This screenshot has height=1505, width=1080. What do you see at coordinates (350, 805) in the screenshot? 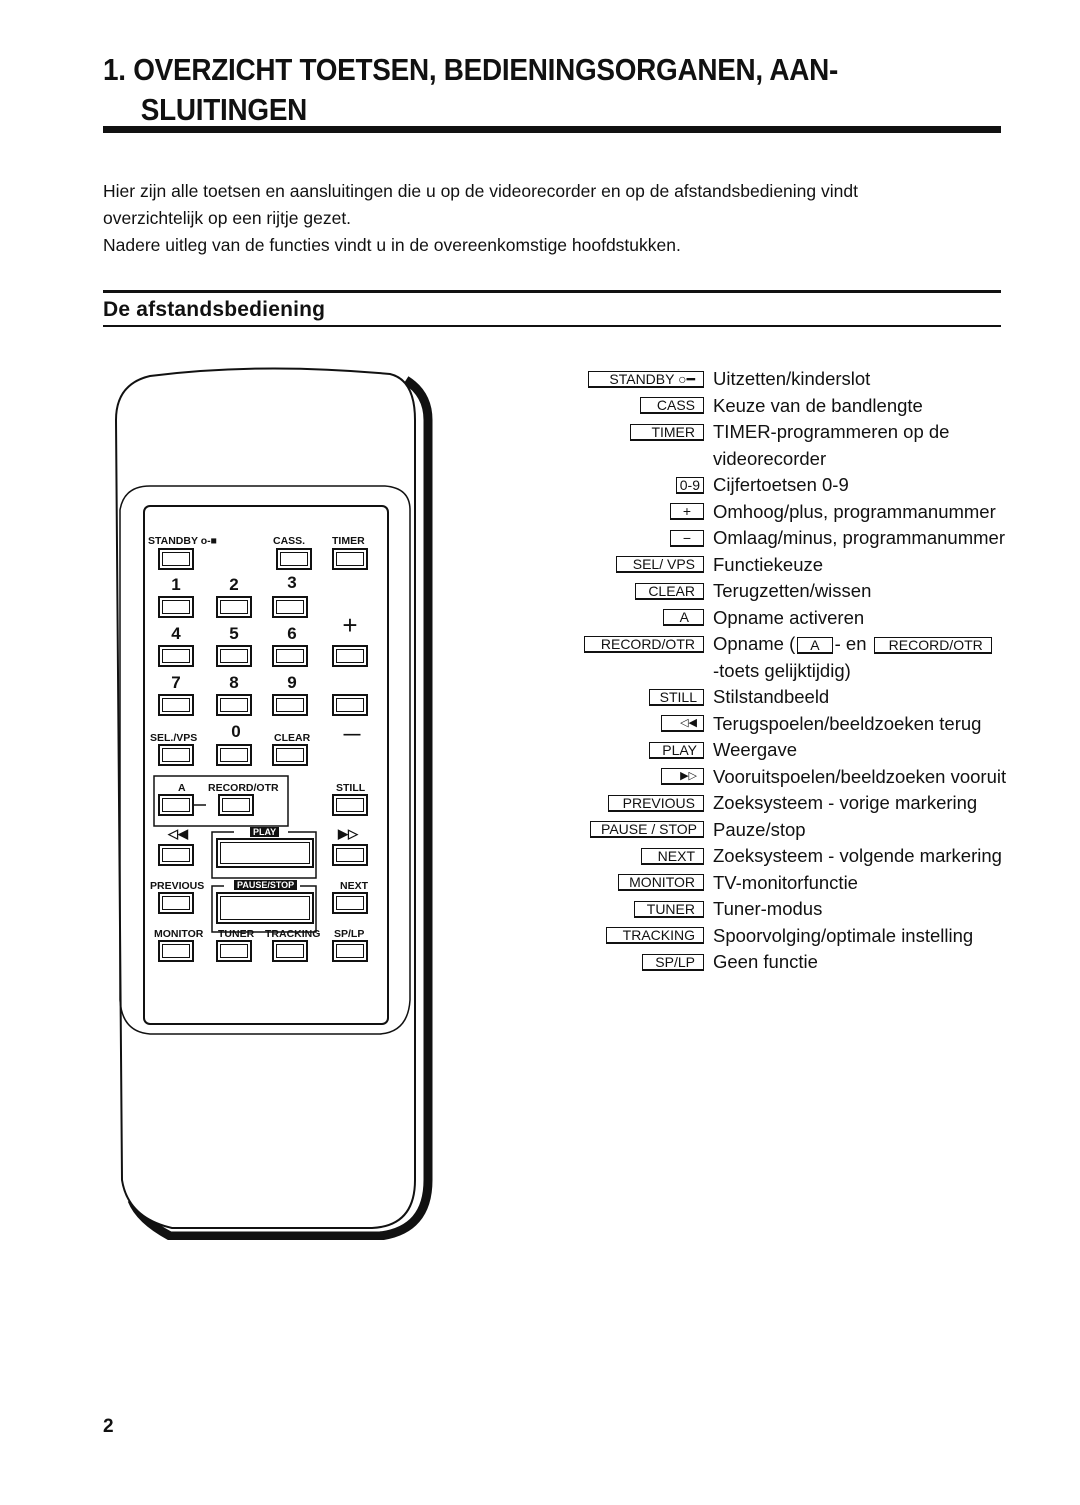
I see `remote-button-still` at bounding box center [350, 805].